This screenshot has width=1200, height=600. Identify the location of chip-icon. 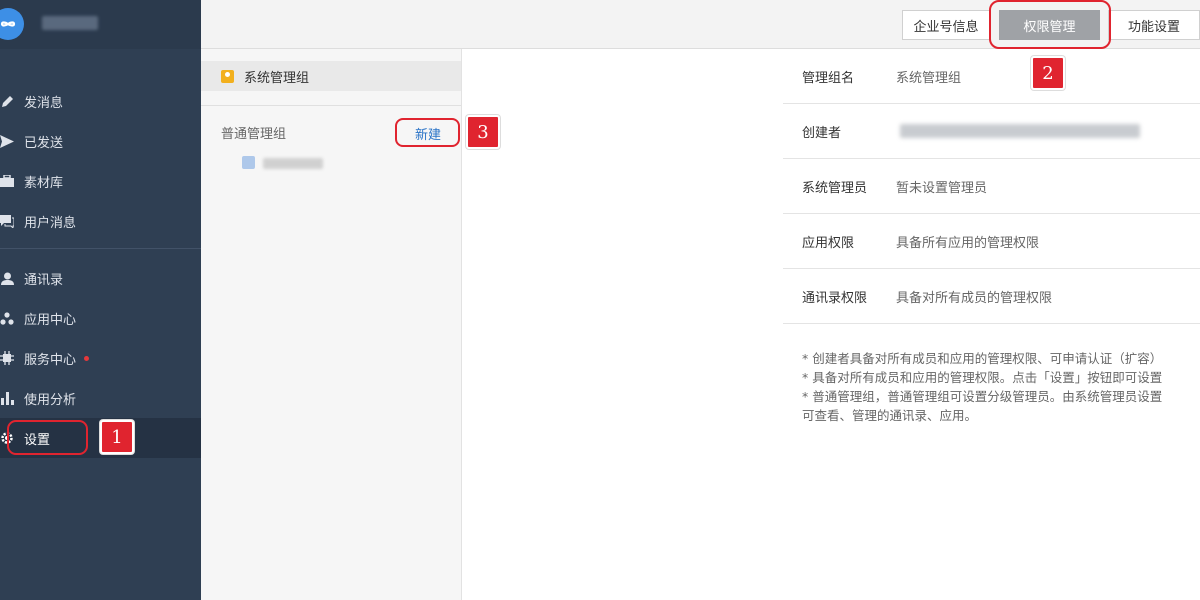
(7, 358).